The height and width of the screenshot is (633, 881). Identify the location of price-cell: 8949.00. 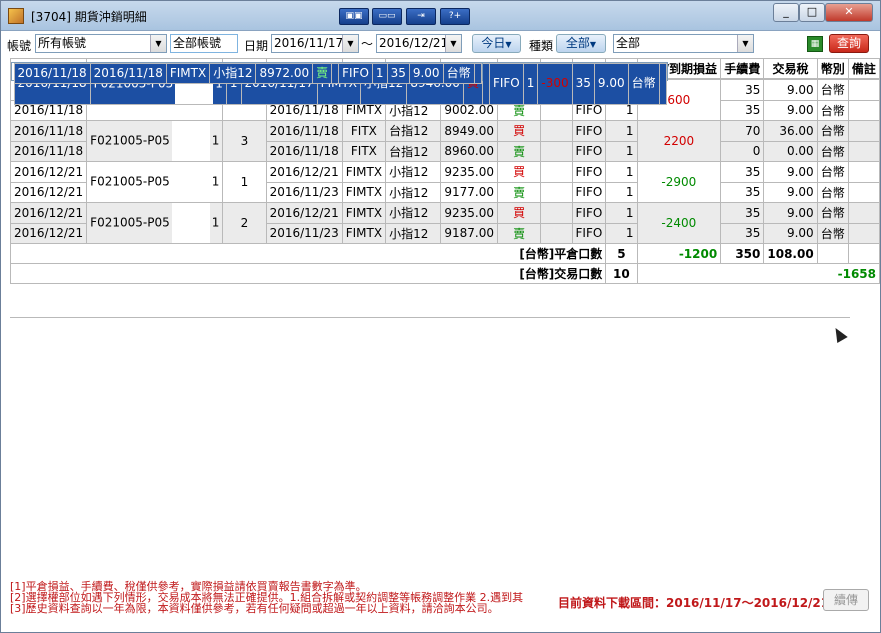
(469, 131).